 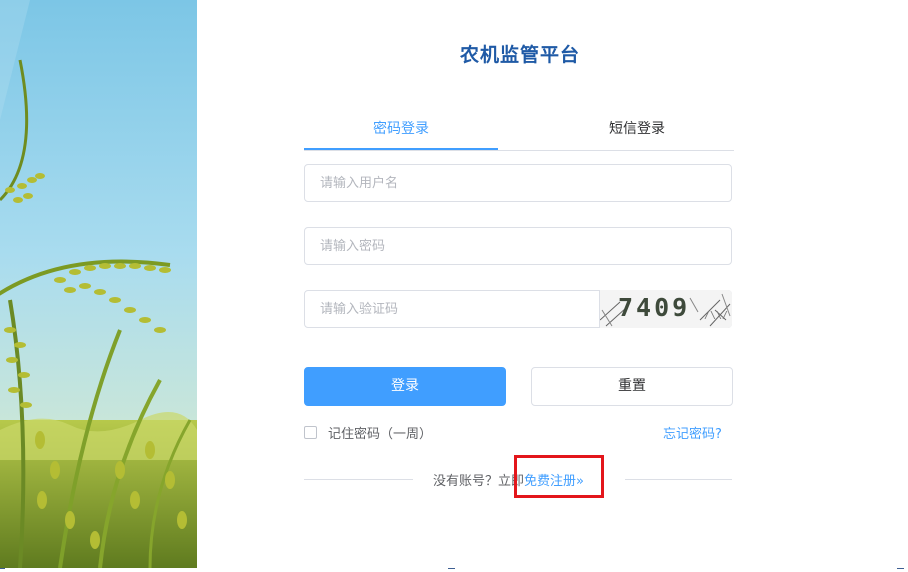 What do you see at coordinates (519, 55) in the screenshot?
I see `page-title: 农机监管平台` at bounding box center [519, 55].